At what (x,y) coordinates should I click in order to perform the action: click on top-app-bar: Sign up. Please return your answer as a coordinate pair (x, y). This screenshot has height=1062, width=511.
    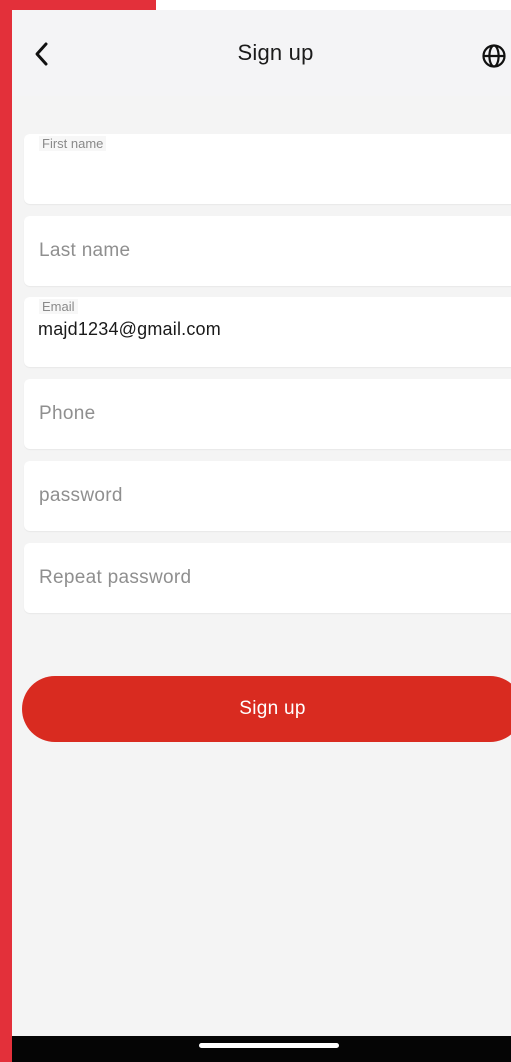
    Looking at the image, I should click on (261, 53).